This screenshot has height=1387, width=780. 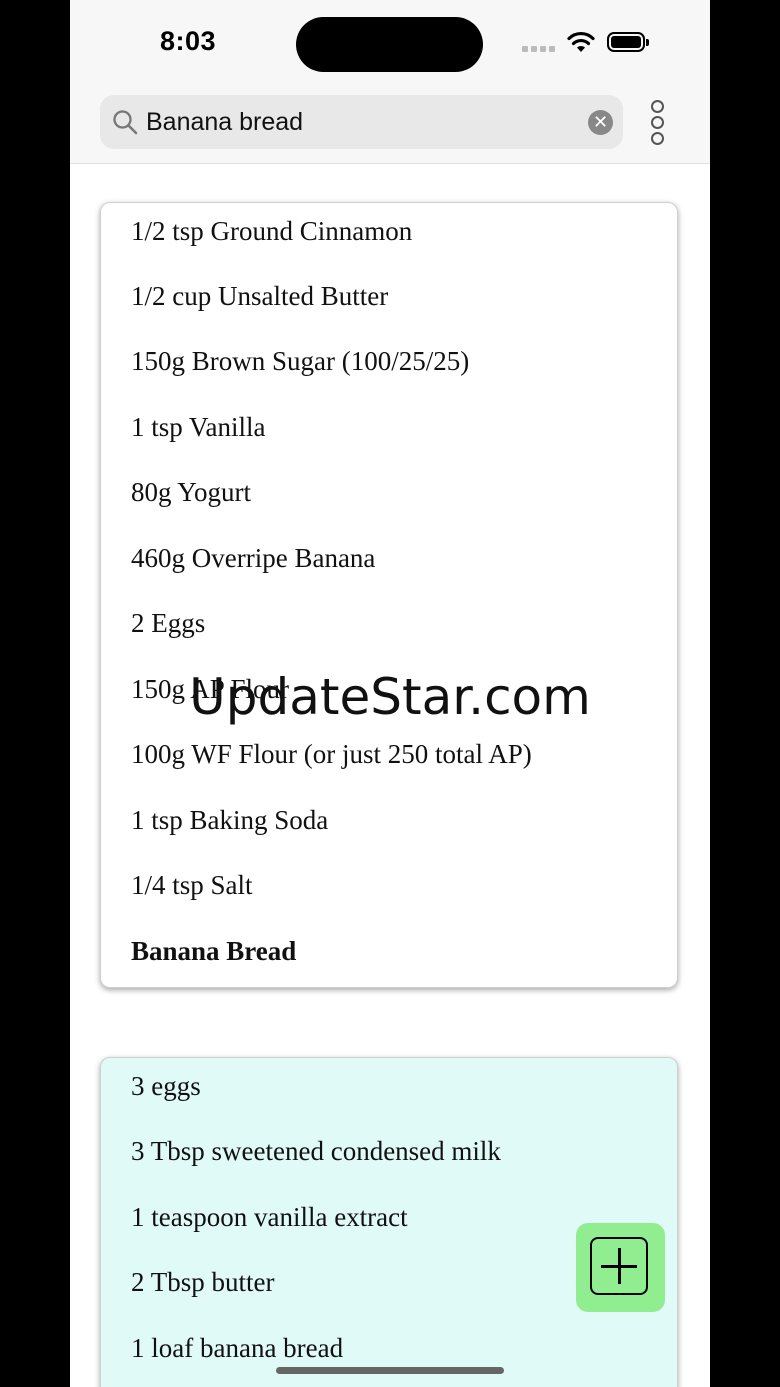 What do you see at coordinates (356, 122) in the screenshot?
I see `search-input` at bounding box center [356, 122].